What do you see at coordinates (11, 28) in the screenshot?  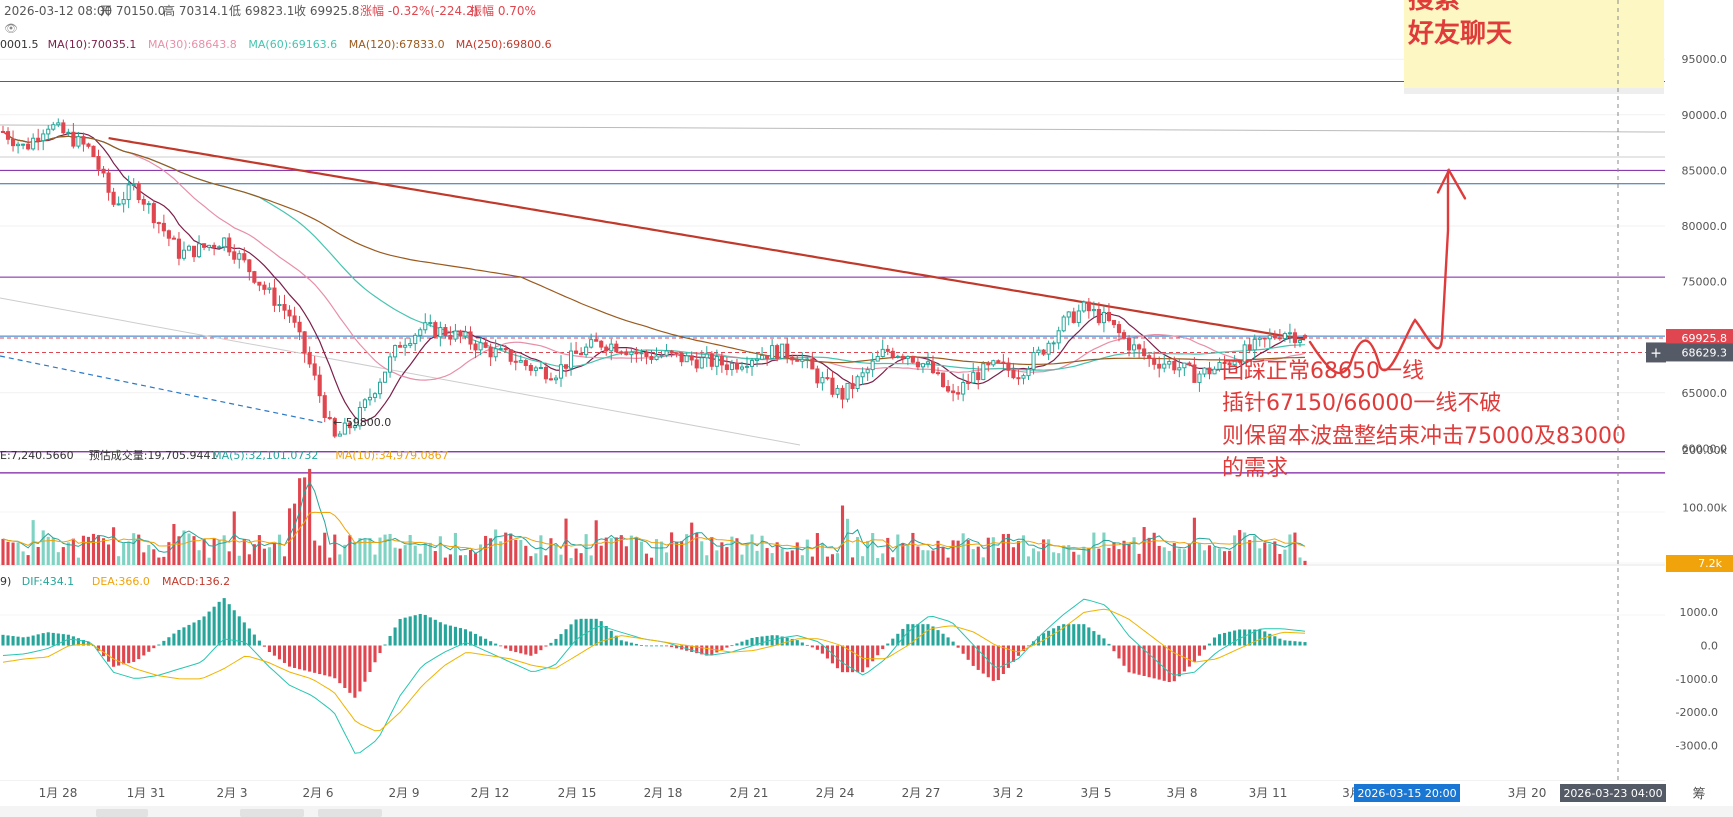 I see `eye-icon: 👁` at bounding box center [11, 28].